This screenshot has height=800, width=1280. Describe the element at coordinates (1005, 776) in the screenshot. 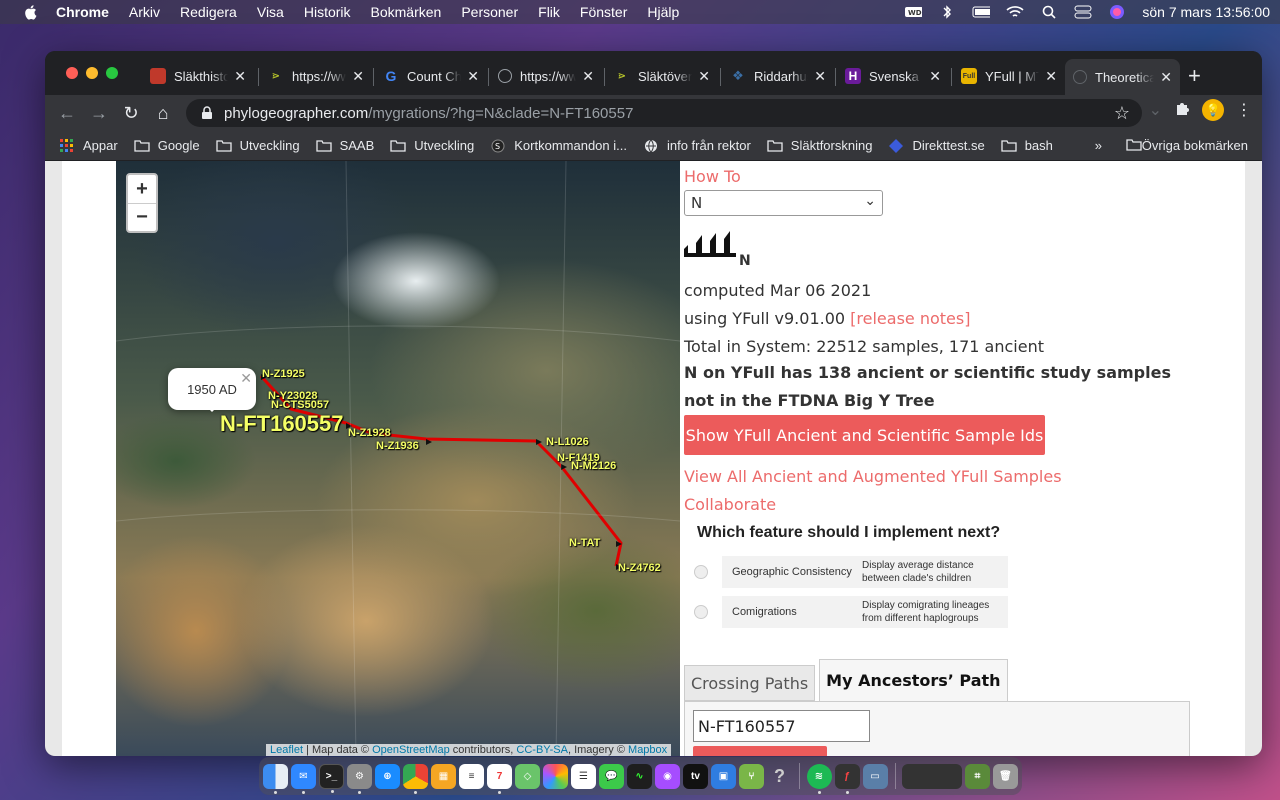

I see `trash-icon: 🗑` at that location.